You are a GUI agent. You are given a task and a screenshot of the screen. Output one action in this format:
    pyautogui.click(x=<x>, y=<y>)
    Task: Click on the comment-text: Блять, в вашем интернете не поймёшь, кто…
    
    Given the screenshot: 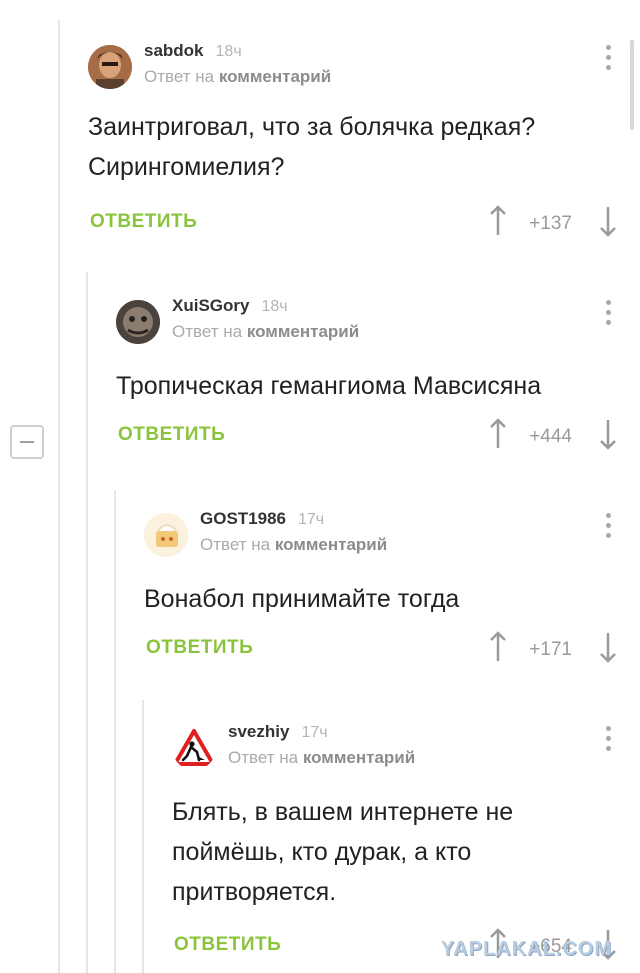 What is the action you would take?
    pyautogui.click(x=343, y=852)
    